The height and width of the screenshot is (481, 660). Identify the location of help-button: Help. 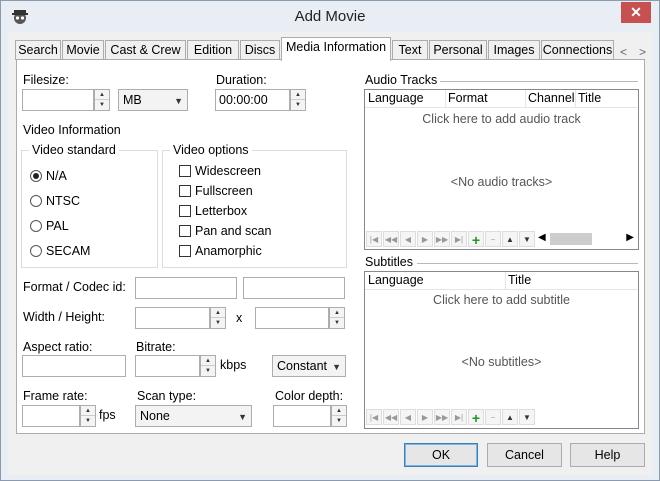
(607, 455).